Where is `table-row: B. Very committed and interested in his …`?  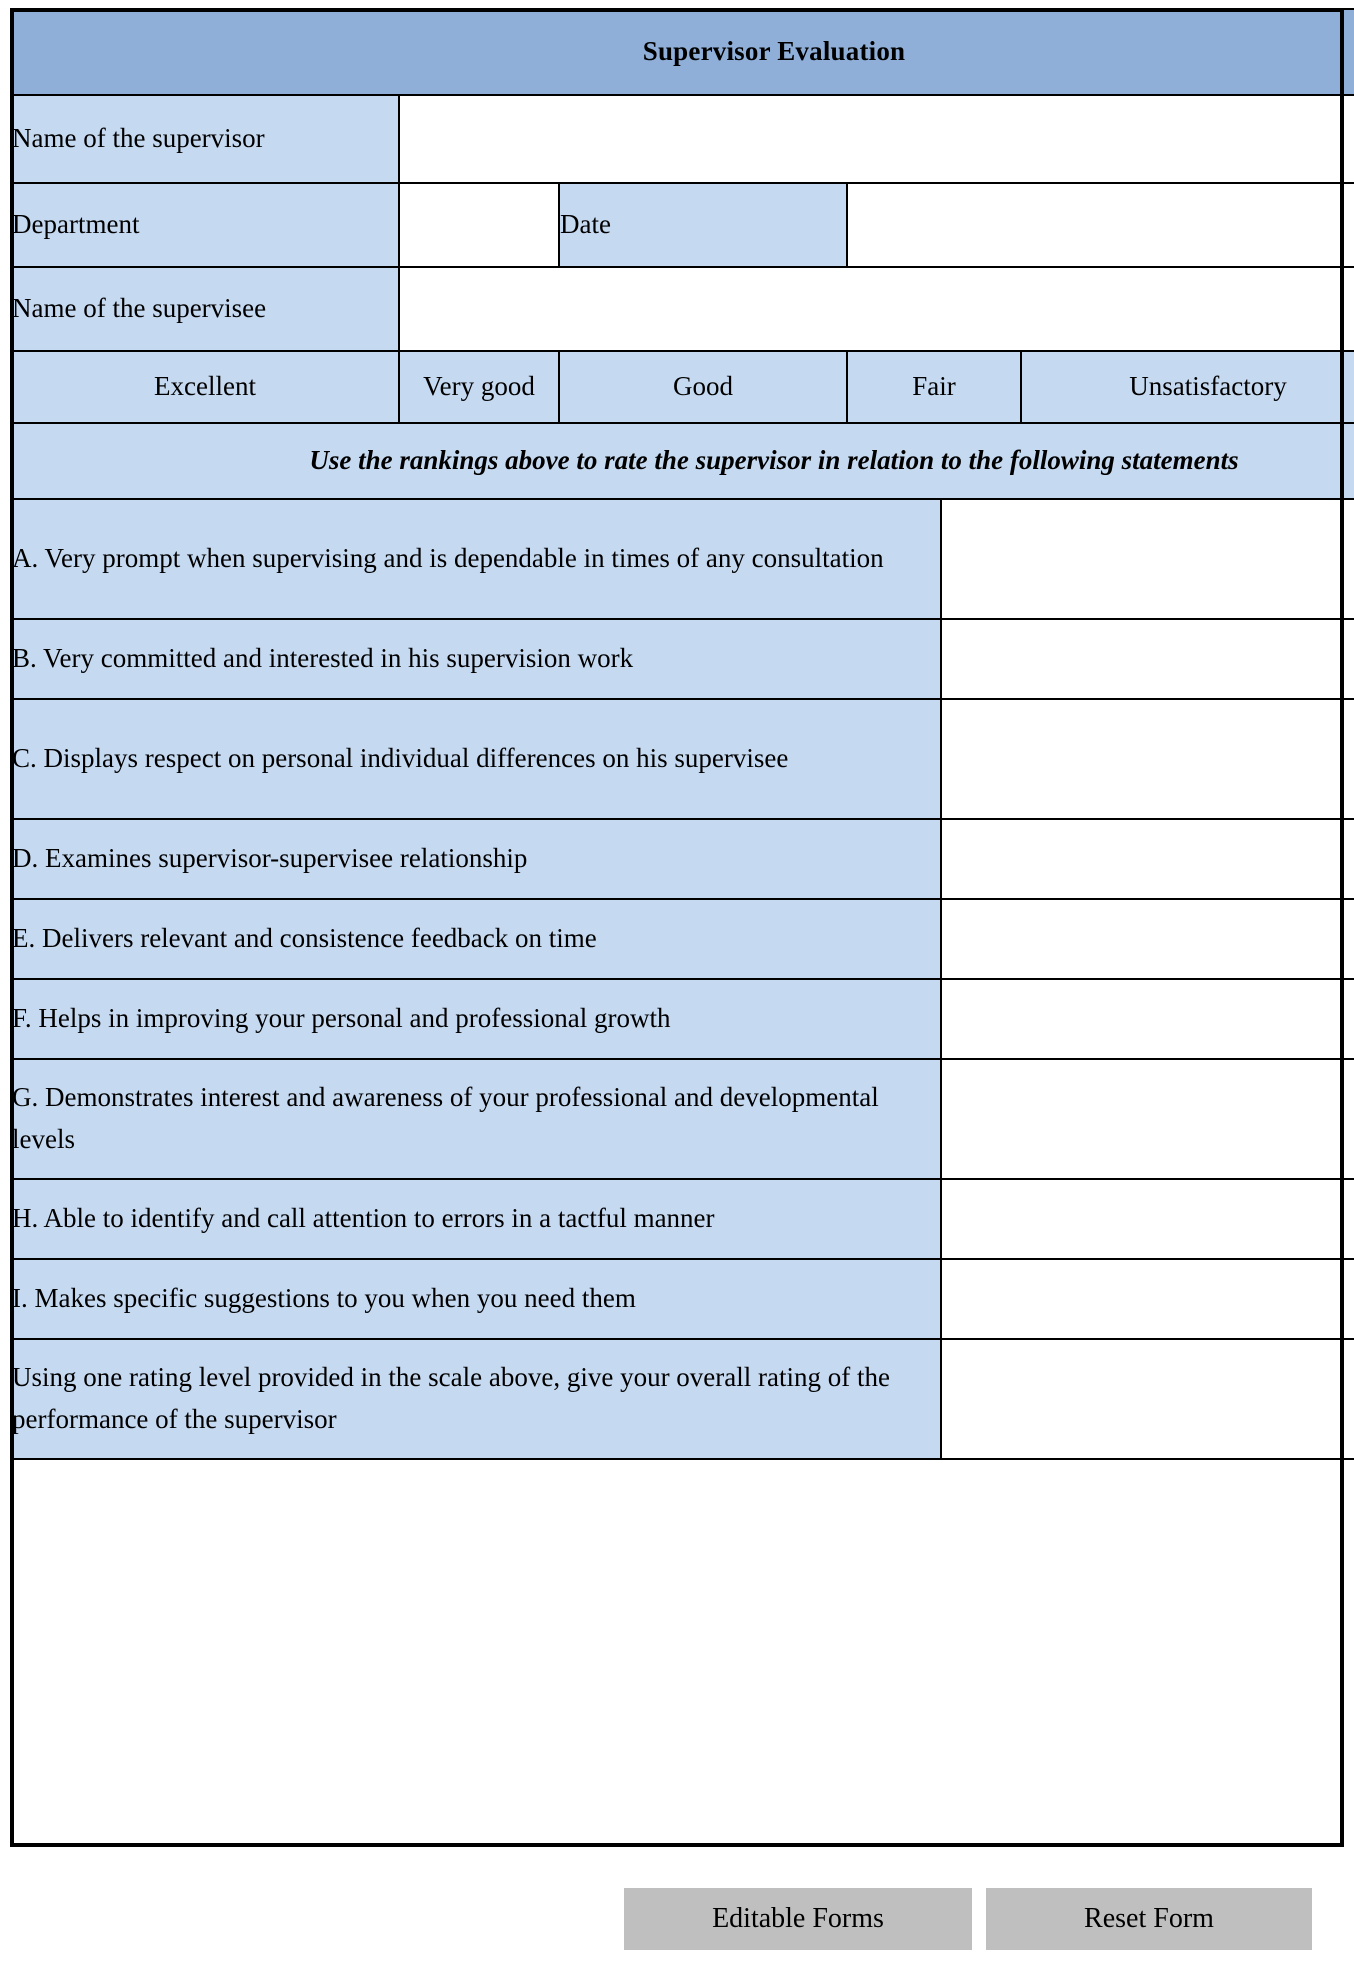
table-row: B. Very committed and interested in his … is located at coordinates (682, 659).